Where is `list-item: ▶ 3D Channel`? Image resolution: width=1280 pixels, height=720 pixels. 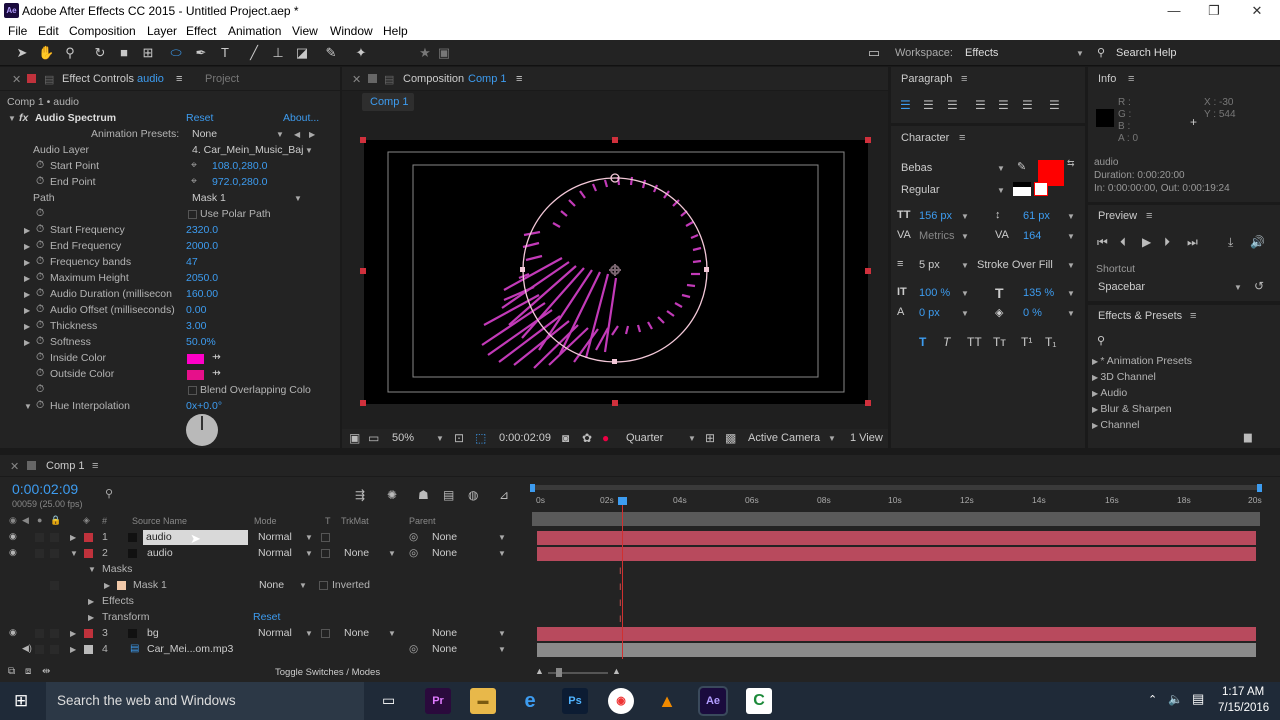 list-item: ▶ 3D Channel is located at coordinates (1124, 377).